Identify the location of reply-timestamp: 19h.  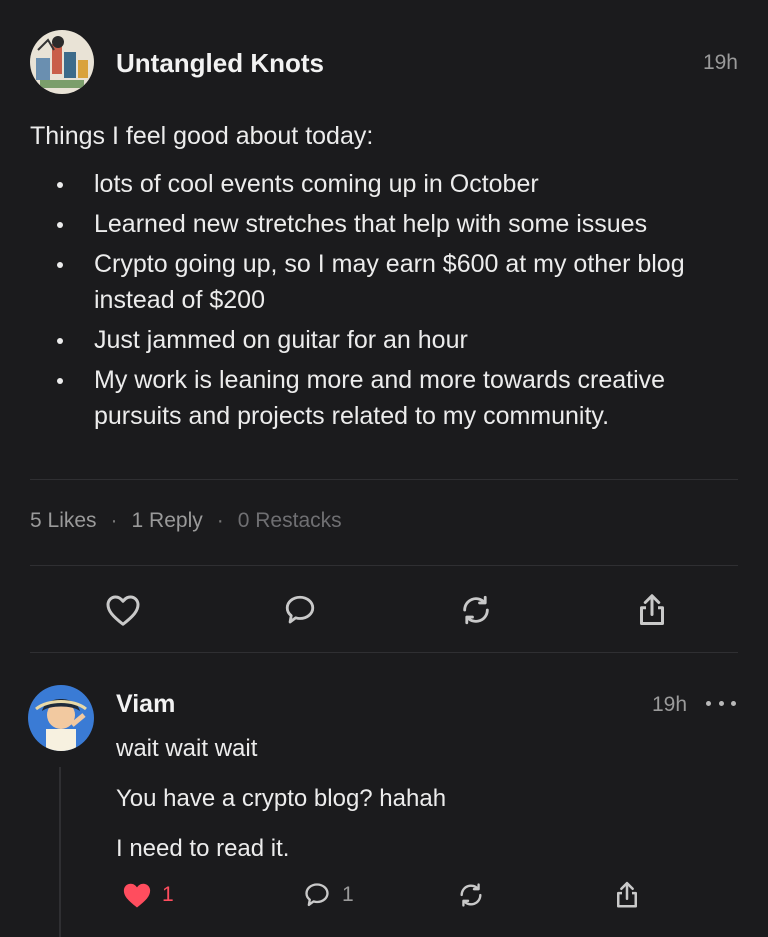
(670, 704).